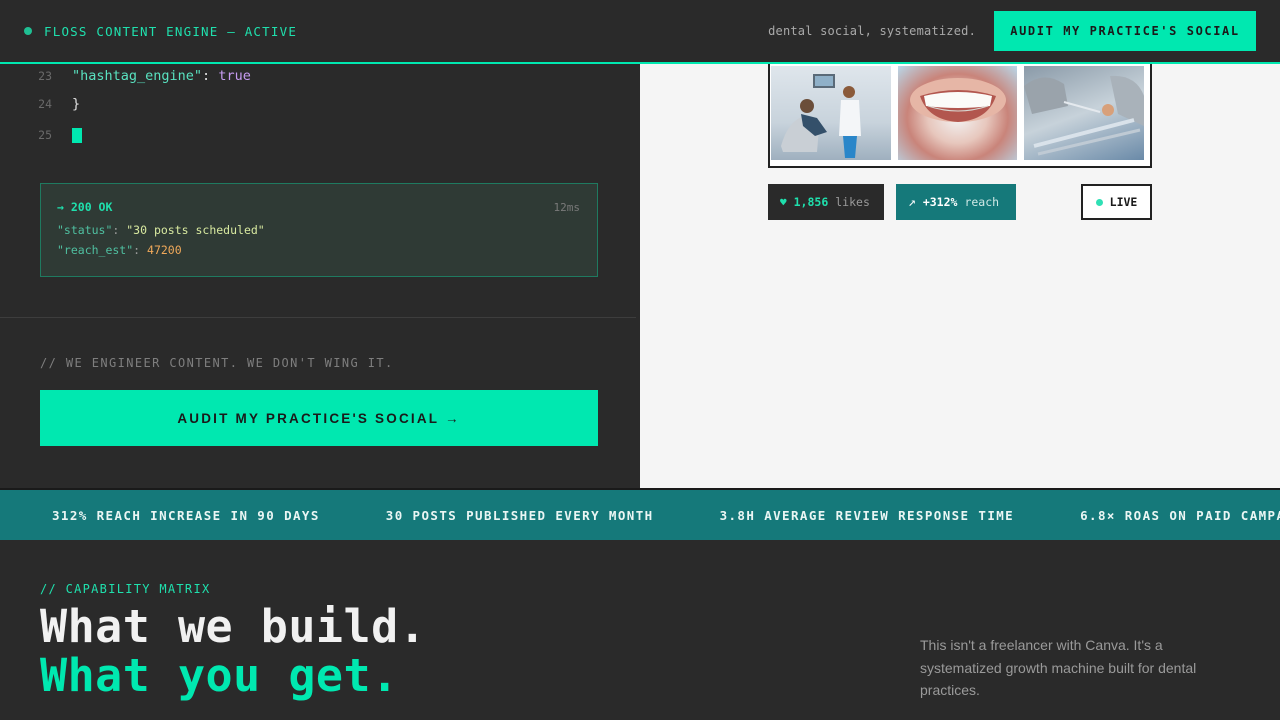 The height and width of the screenshot is (720, 1280). Describe the element at coordinates (76, 104) in the screenshot. I see `code-brace: }` at that location.